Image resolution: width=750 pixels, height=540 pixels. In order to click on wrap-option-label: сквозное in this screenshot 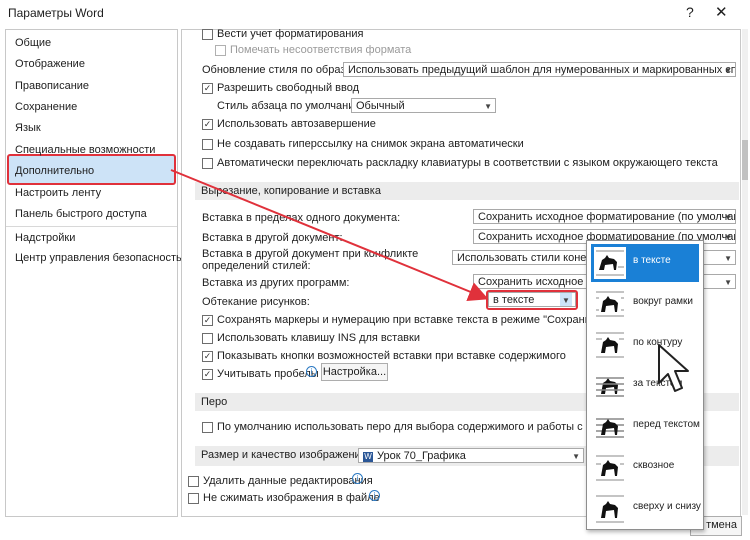, I will do `click(654, 465)`.